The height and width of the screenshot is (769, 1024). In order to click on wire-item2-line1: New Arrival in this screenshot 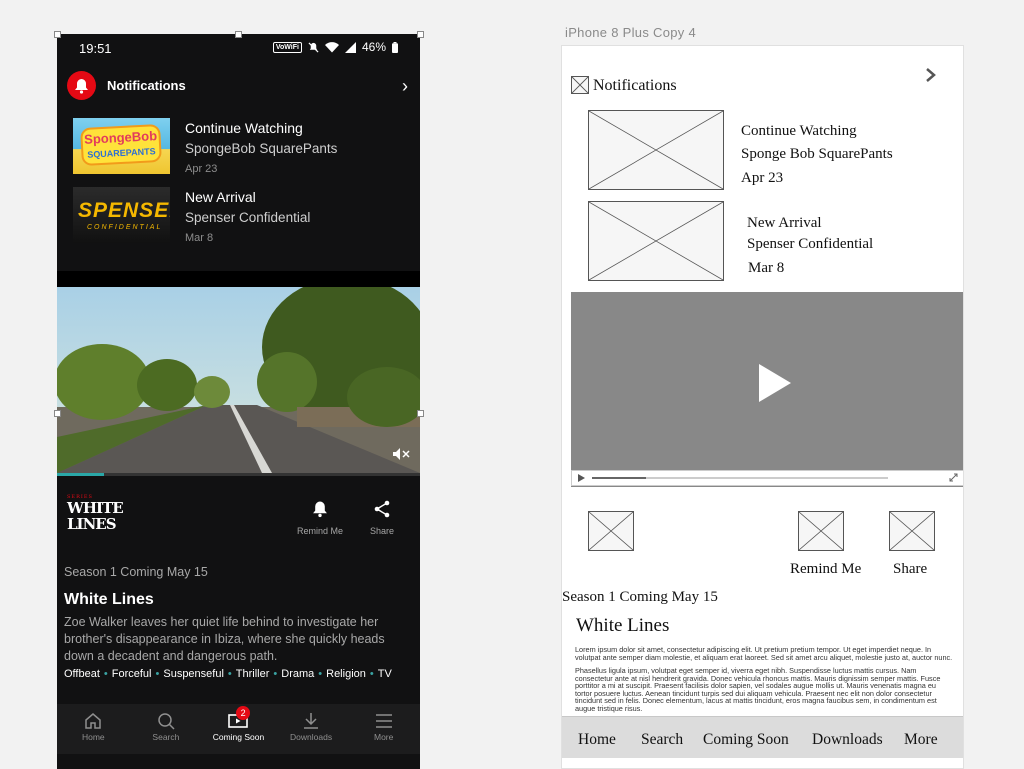, I will do `click(784, 223)`.